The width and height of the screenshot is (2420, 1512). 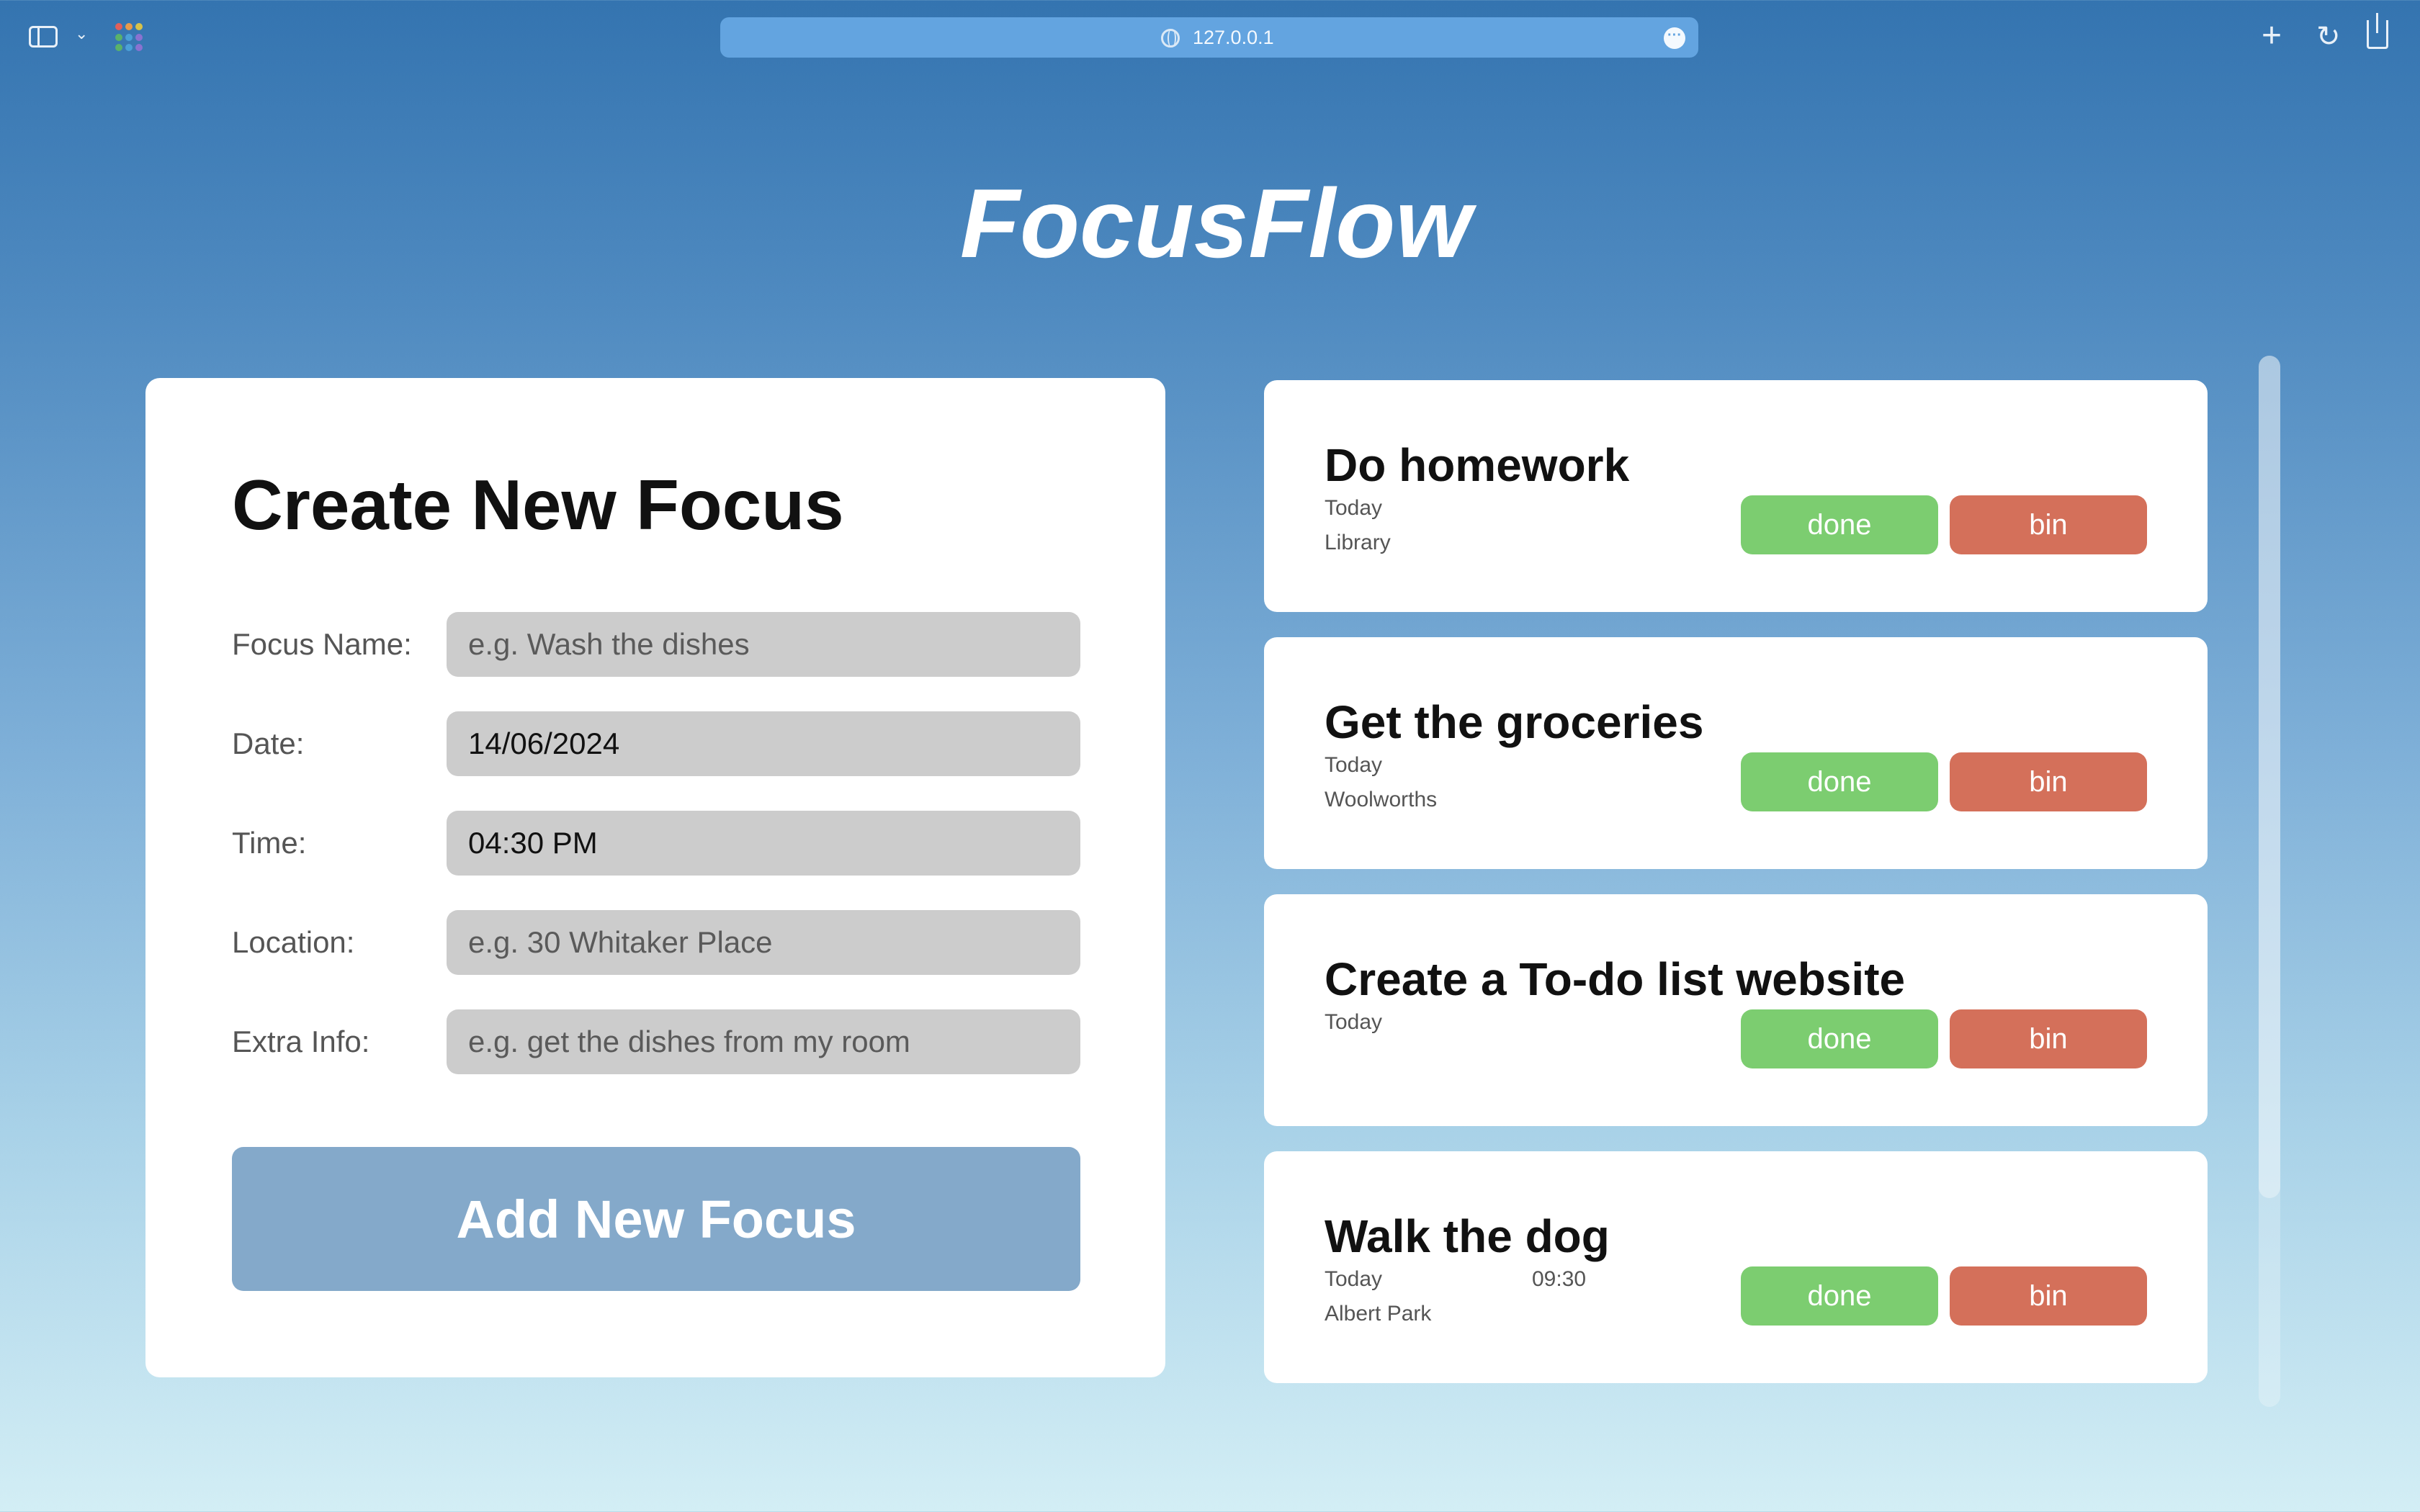 I want to click on focus-name-row: Focus Name:, so click(x=656, y=644).